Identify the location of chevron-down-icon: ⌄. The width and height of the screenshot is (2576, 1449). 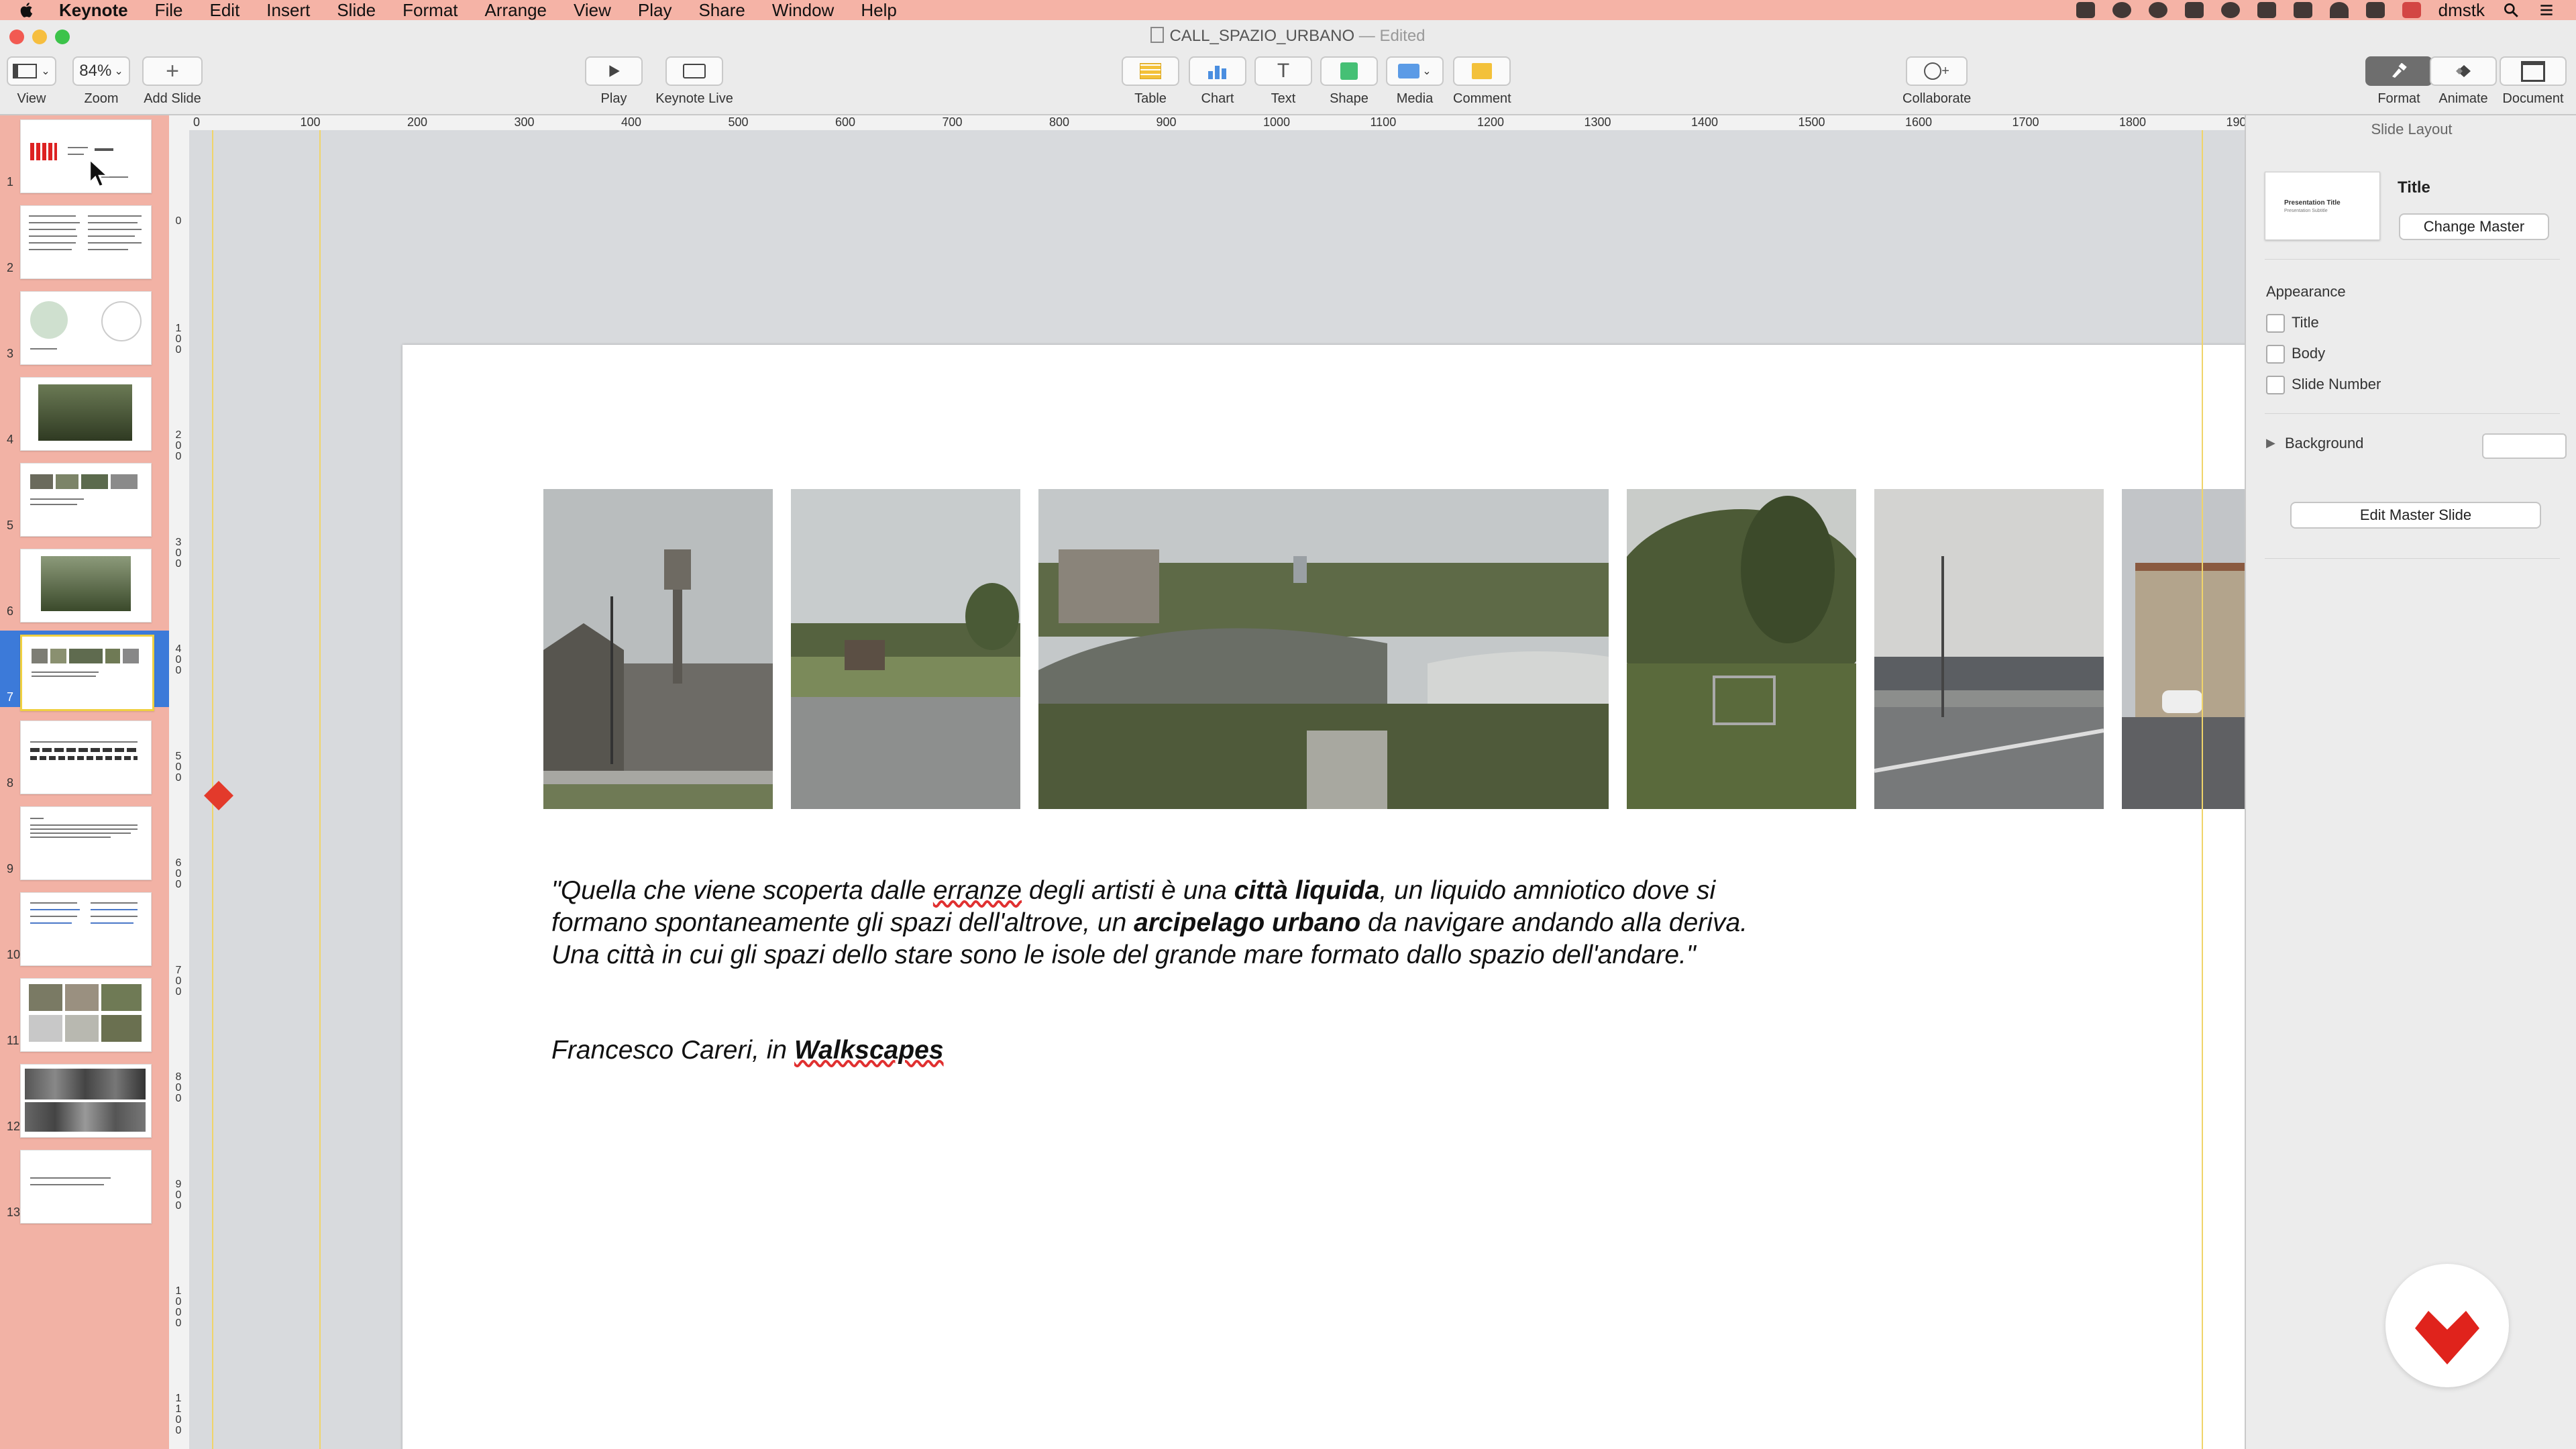
(1427, 71).